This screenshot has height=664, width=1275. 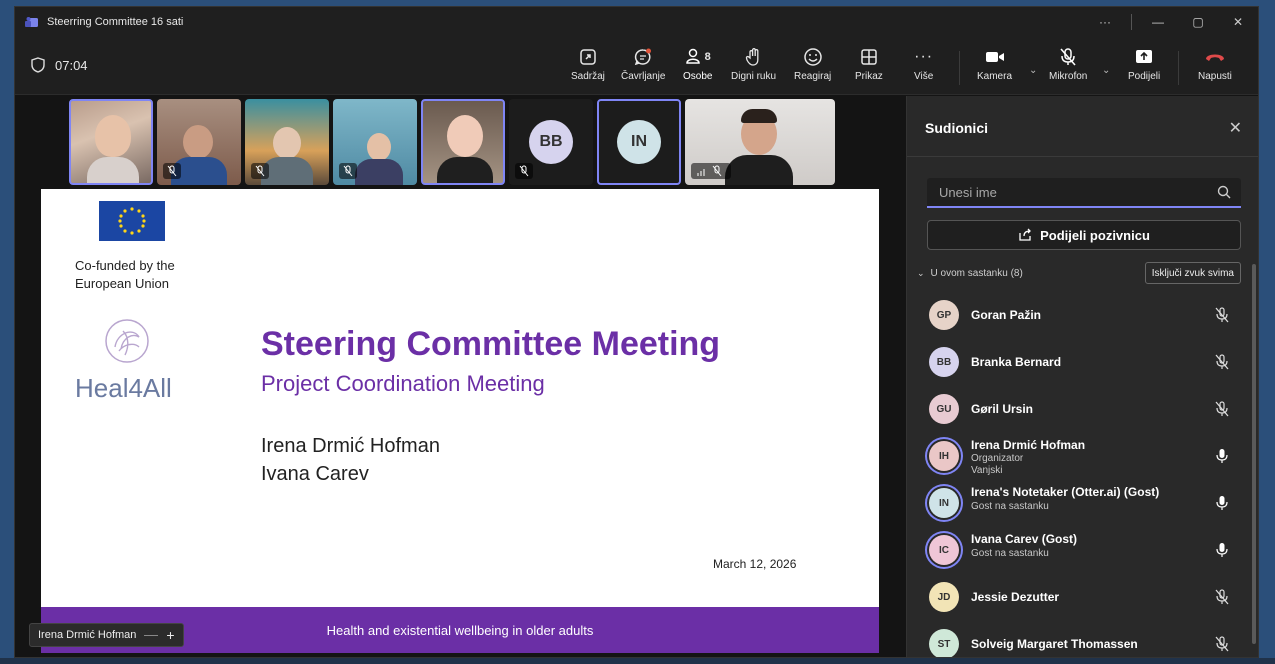 What do you see at coordinates (1222, 458) in the screenshot?
I see `mic-on-icon` at bounding box center [1222, 458].